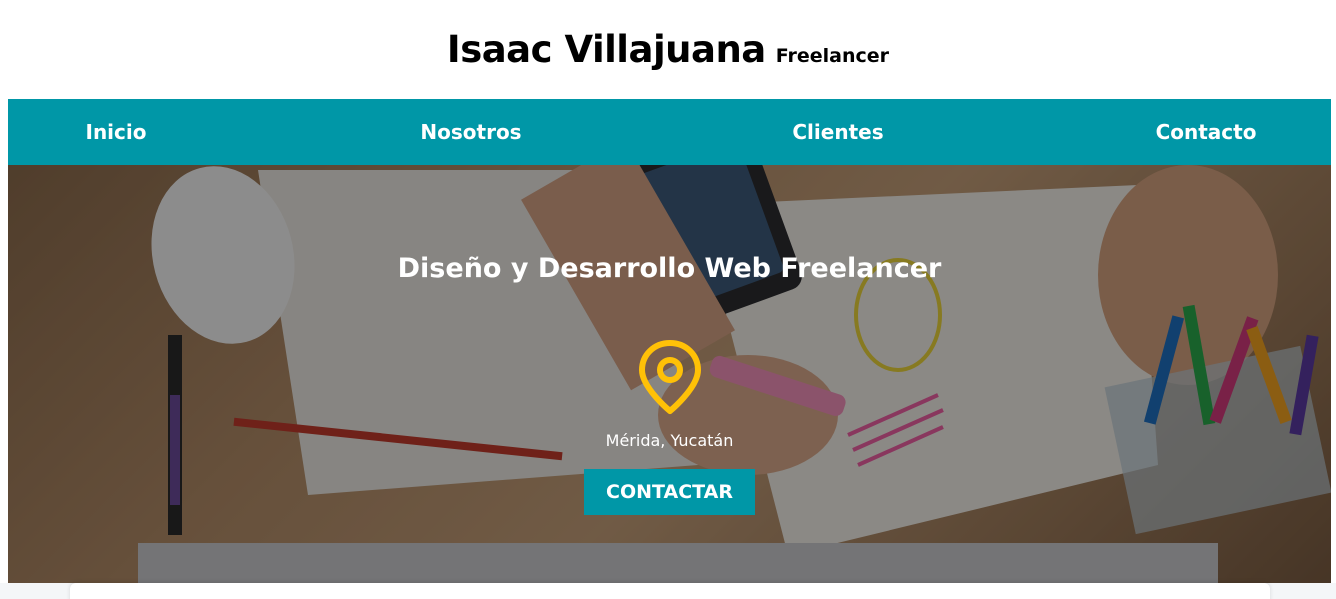 The height and width of the screenshot is (599, 1336). What do you see at coordinates (470, 132) in the screenshot?
I see `nav-link-nosotros: Nosotros` at bounding box center [470, 132].